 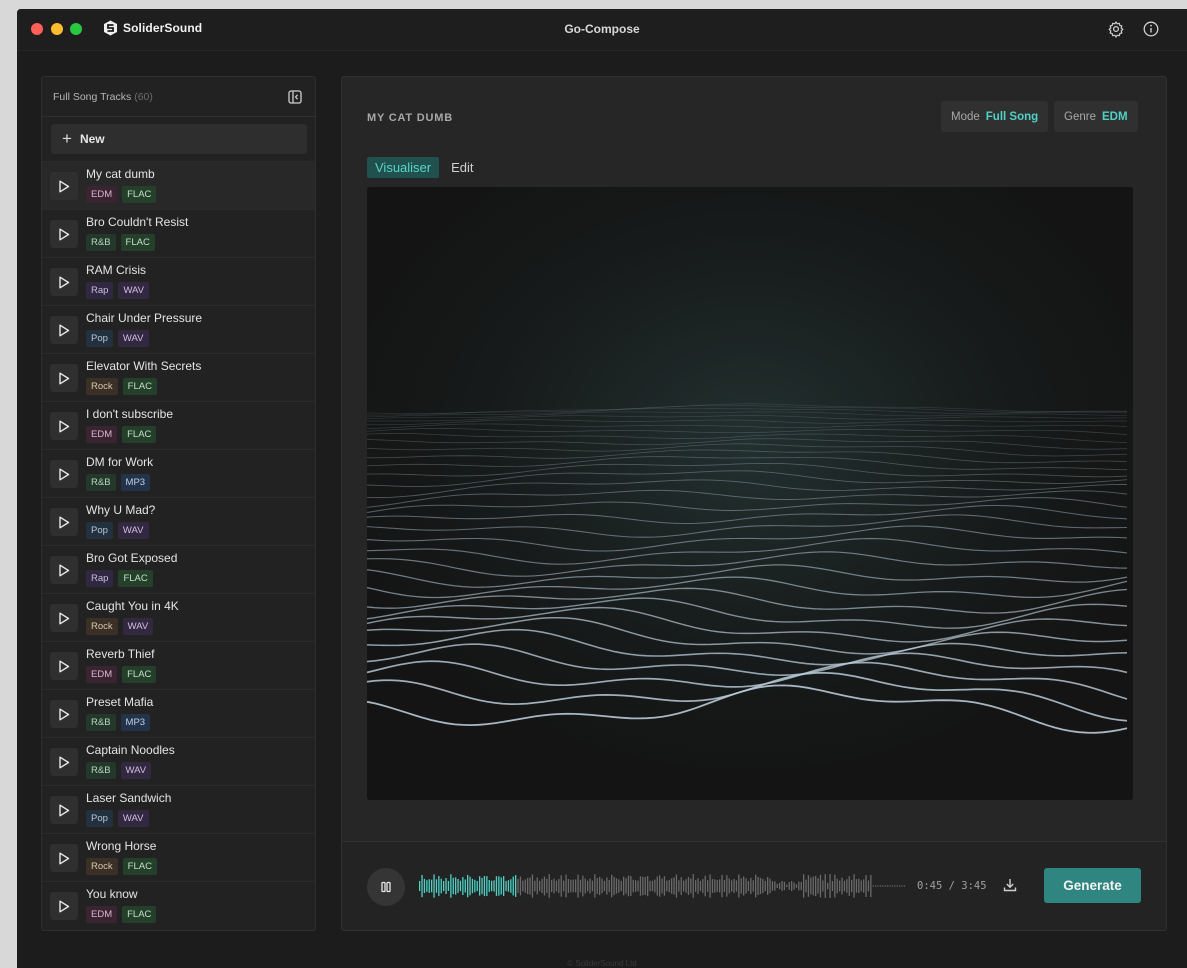 What do you see at coordinates (1096, 116) in the screenshot?
I see `genre-selector: Genre EDM` at bounding box center [1096, 116].